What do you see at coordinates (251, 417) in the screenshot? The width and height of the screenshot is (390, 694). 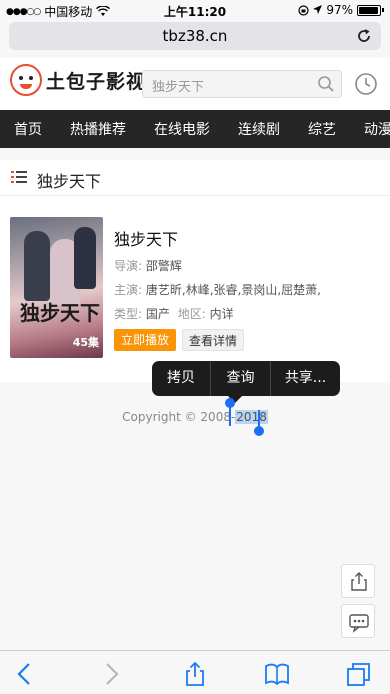 I see `copyright-year-selected: 2018` at bounding box center [251, 417].